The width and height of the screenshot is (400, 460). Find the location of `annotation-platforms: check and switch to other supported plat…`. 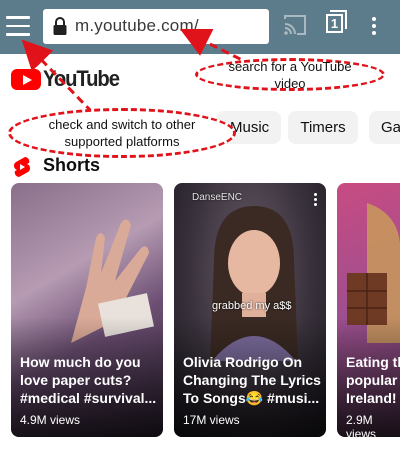

annotation-platforms: check and switch to other supported plat… is located at coordinates (122, 133).